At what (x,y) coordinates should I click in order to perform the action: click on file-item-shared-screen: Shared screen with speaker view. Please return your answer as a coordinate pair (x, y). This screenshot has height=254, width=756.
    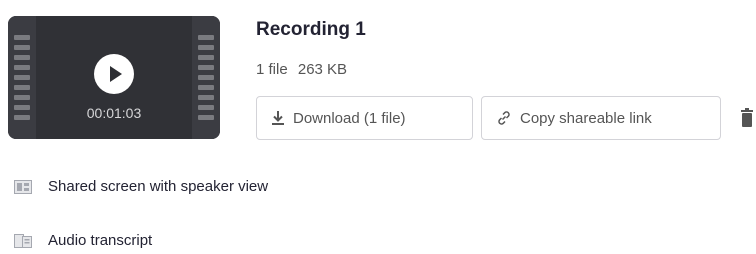
    Looking at the image, I should click on (141, 186).